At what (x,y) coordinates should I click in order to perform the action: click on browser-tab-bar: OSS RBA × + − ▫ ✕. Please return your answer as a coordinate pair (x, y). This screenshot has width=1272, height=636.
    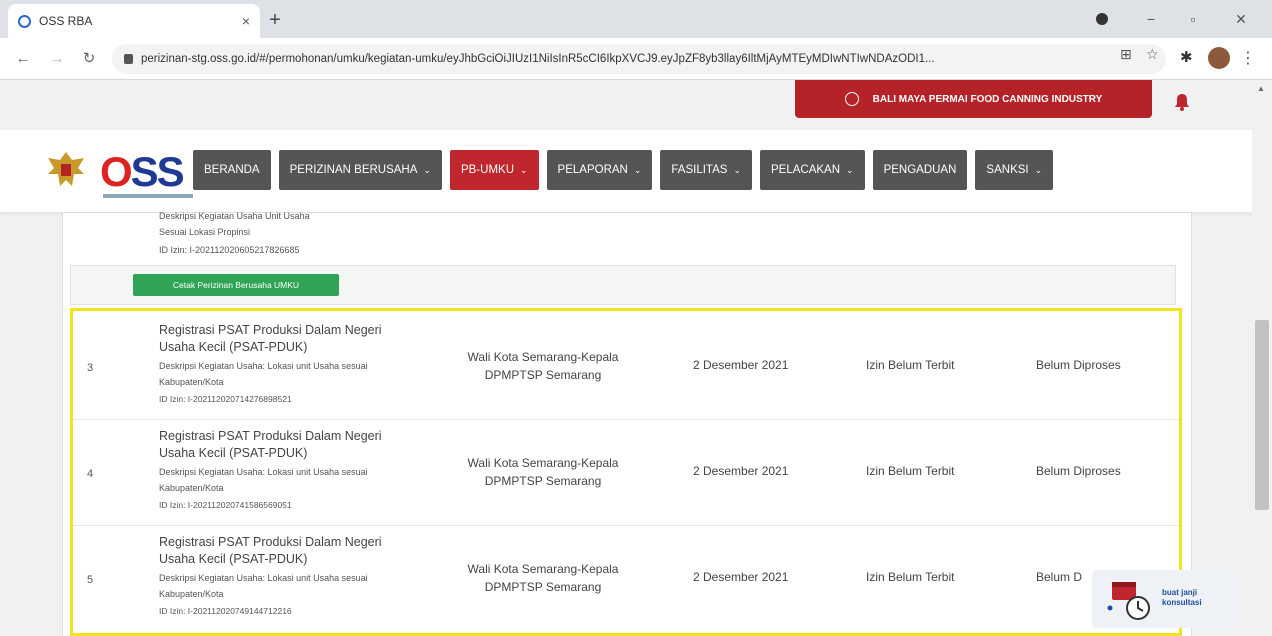
    Looking at the image, I should click on (636, 19).